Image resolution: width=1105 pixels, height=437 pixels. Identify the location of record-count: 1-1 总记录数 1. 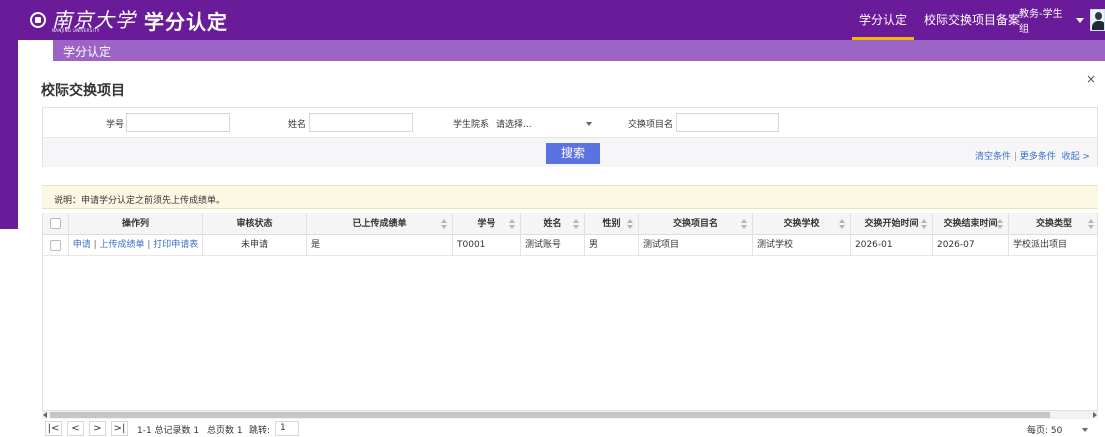
(168, 431).